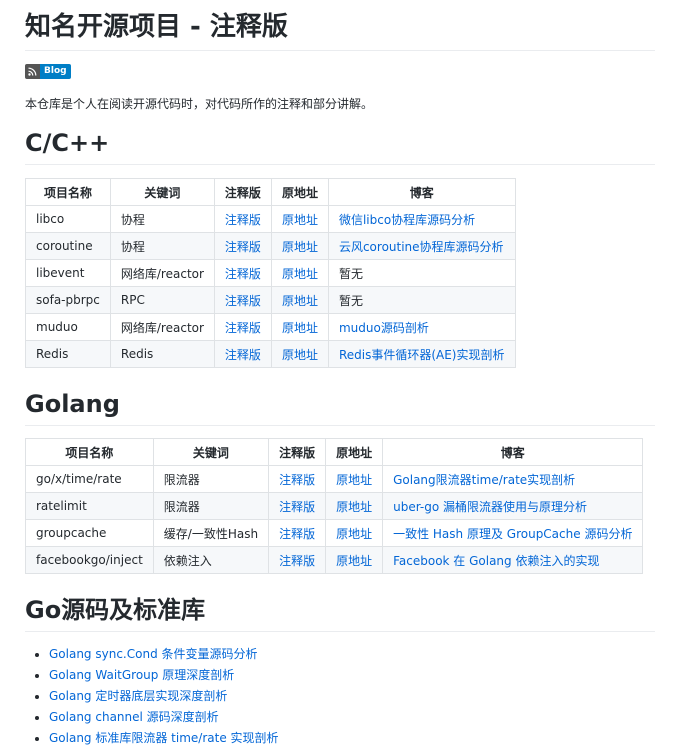  Describe the element at coordinates (141, 675) in the screenshot. I see `gostd-link: Golang WaitGroup 原理深度剖析` at that location.